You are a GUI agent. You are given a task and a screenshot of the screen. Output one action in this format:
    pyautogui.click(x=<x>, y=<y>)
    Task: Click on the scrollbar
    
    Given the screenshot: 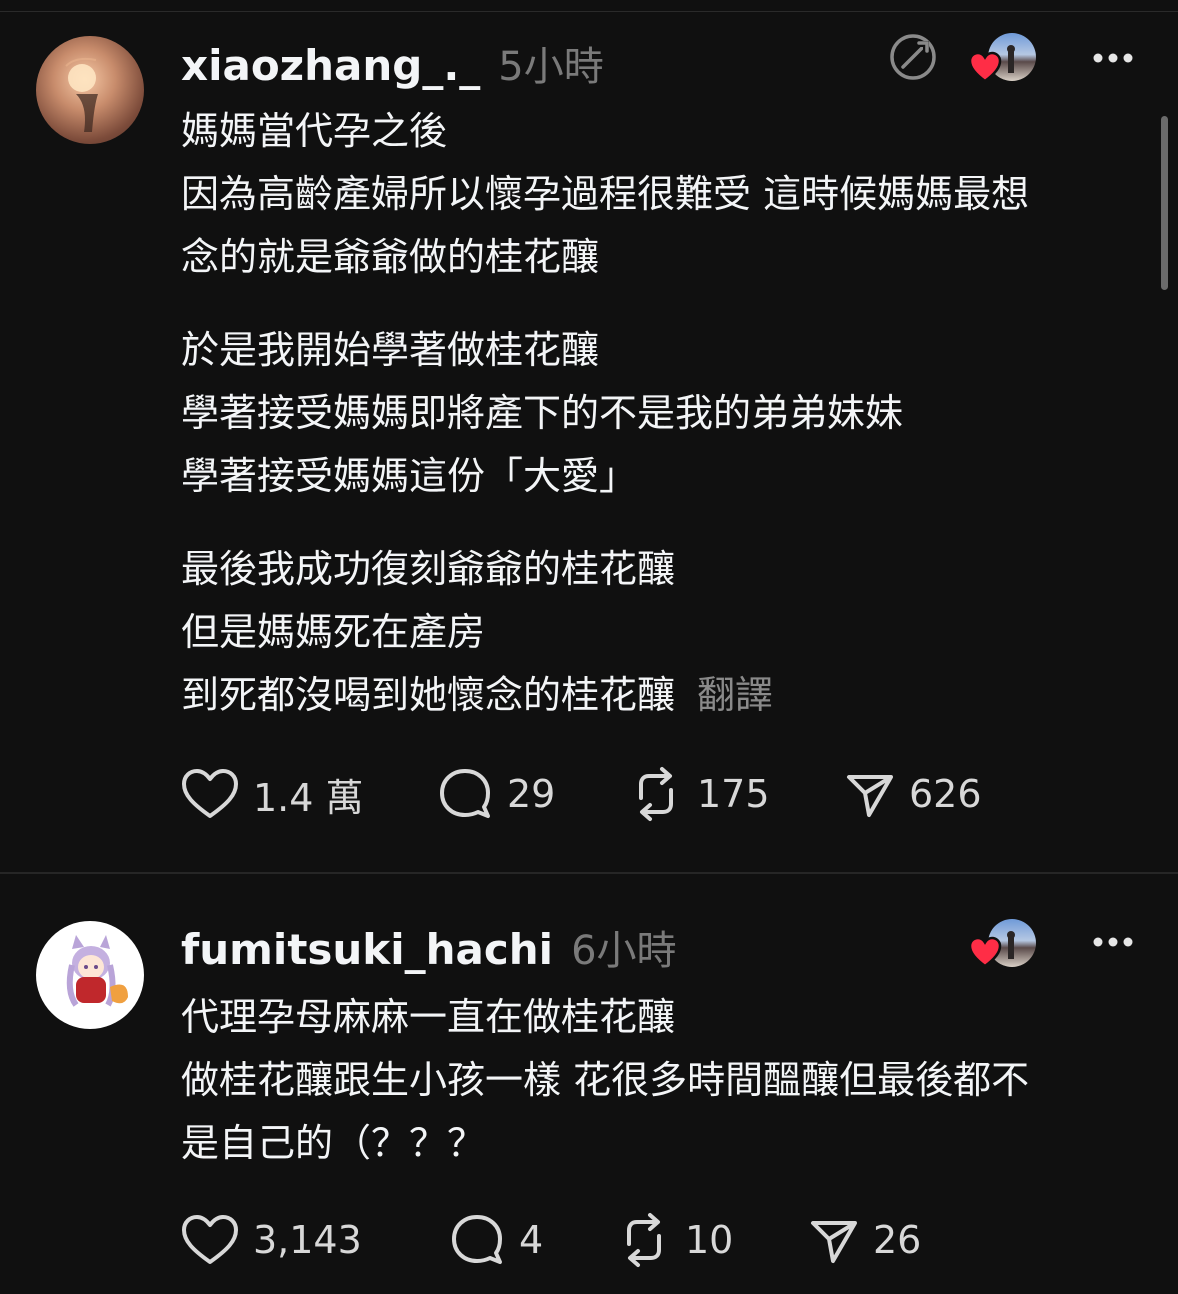 What is the action you would take?
    pyautogui.click(x=1164, y=203)
    